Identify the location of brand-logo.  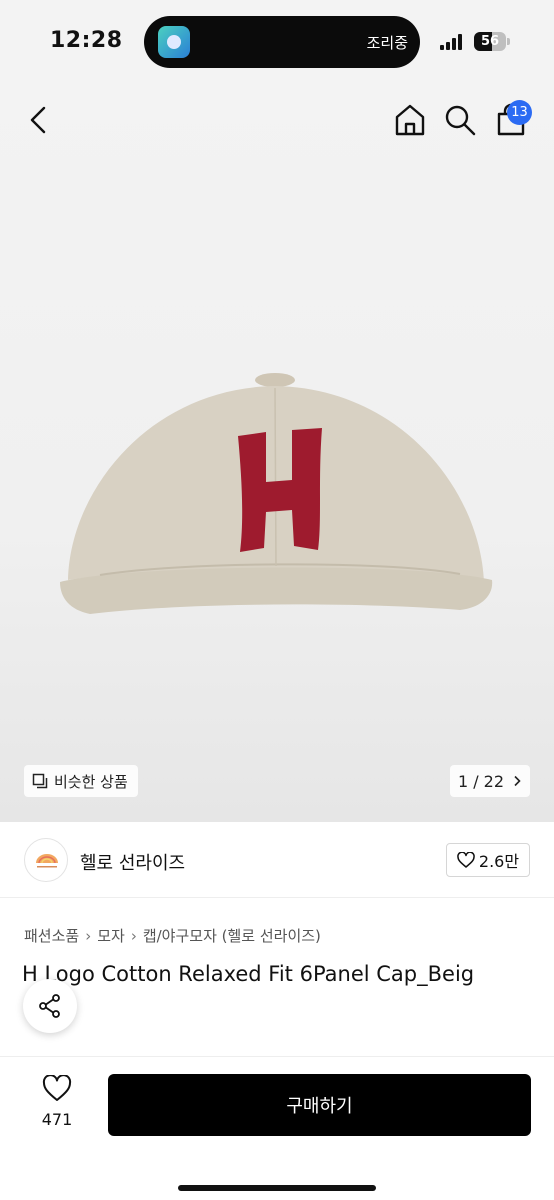
(46, 860).